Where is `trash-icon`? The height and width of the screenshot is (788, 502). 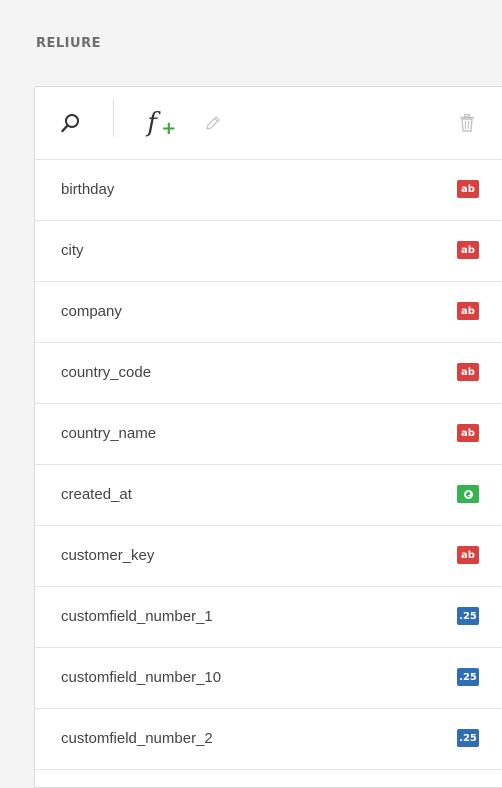
trash-icon is located at coordinates (467, 122).